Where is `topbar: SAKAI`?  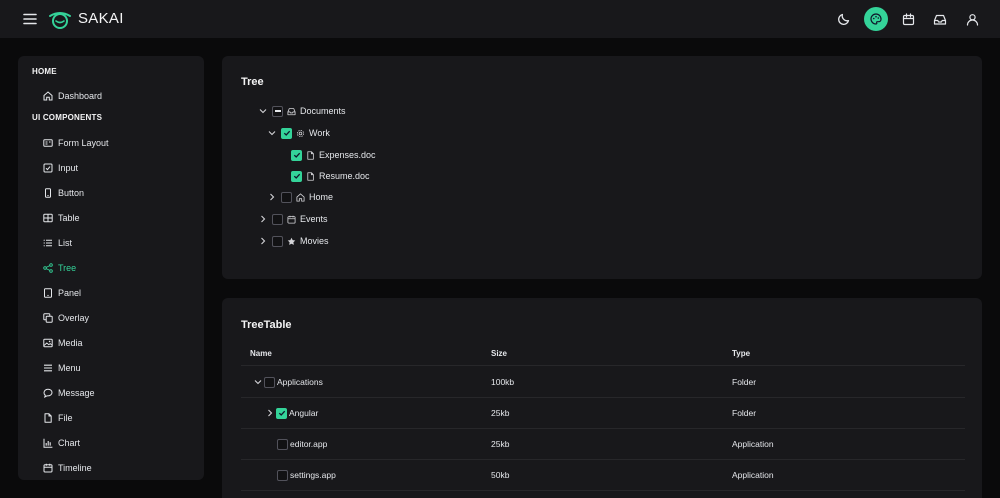 topbar: SAKAI is located at coordinates (500, 19).